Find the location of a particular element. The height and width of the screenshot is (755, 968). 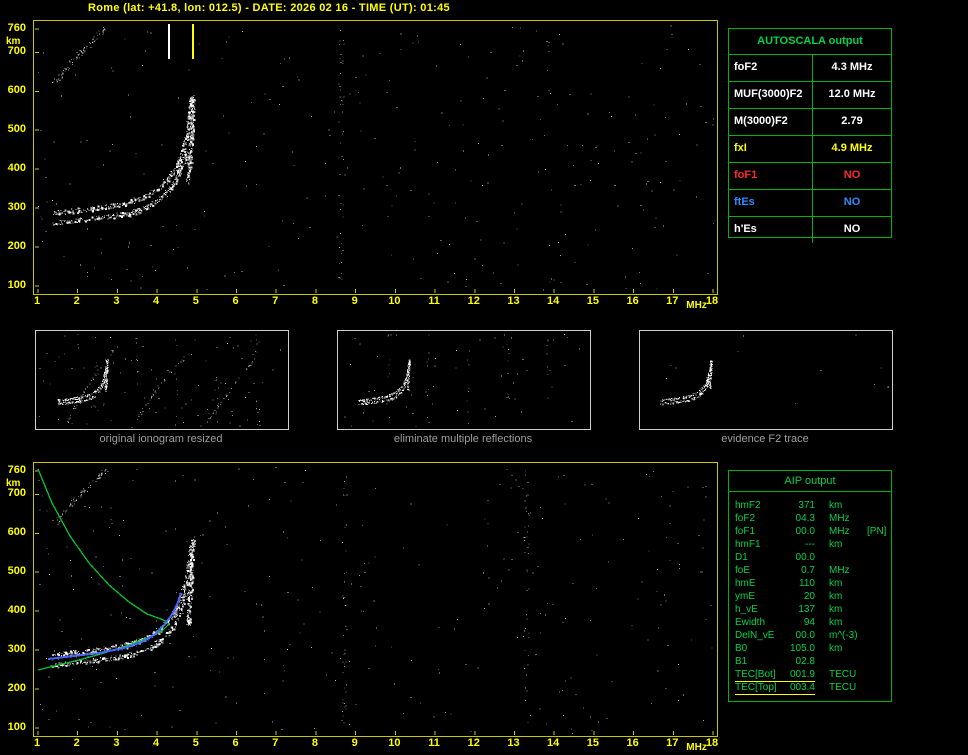

aip-row-name: h_vE is located at coordinates (746, 609).